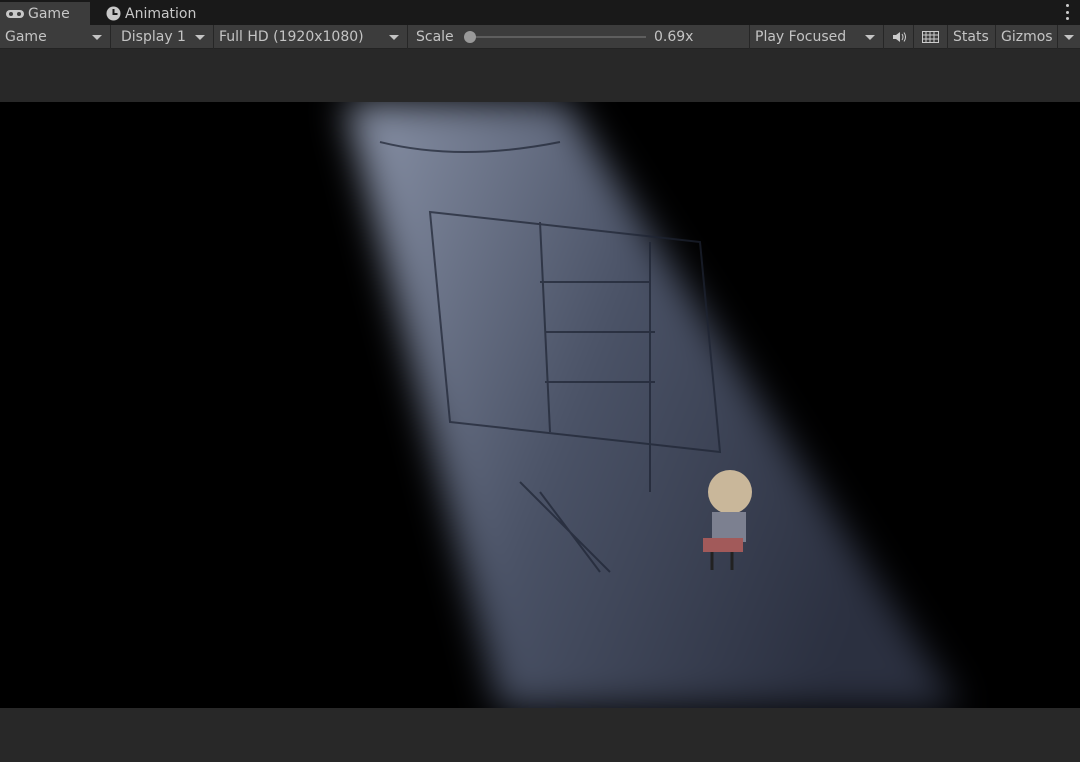 This screenshot has height=762, width=1080. I want to click on tab-game-label: Game, so click(49, 13).